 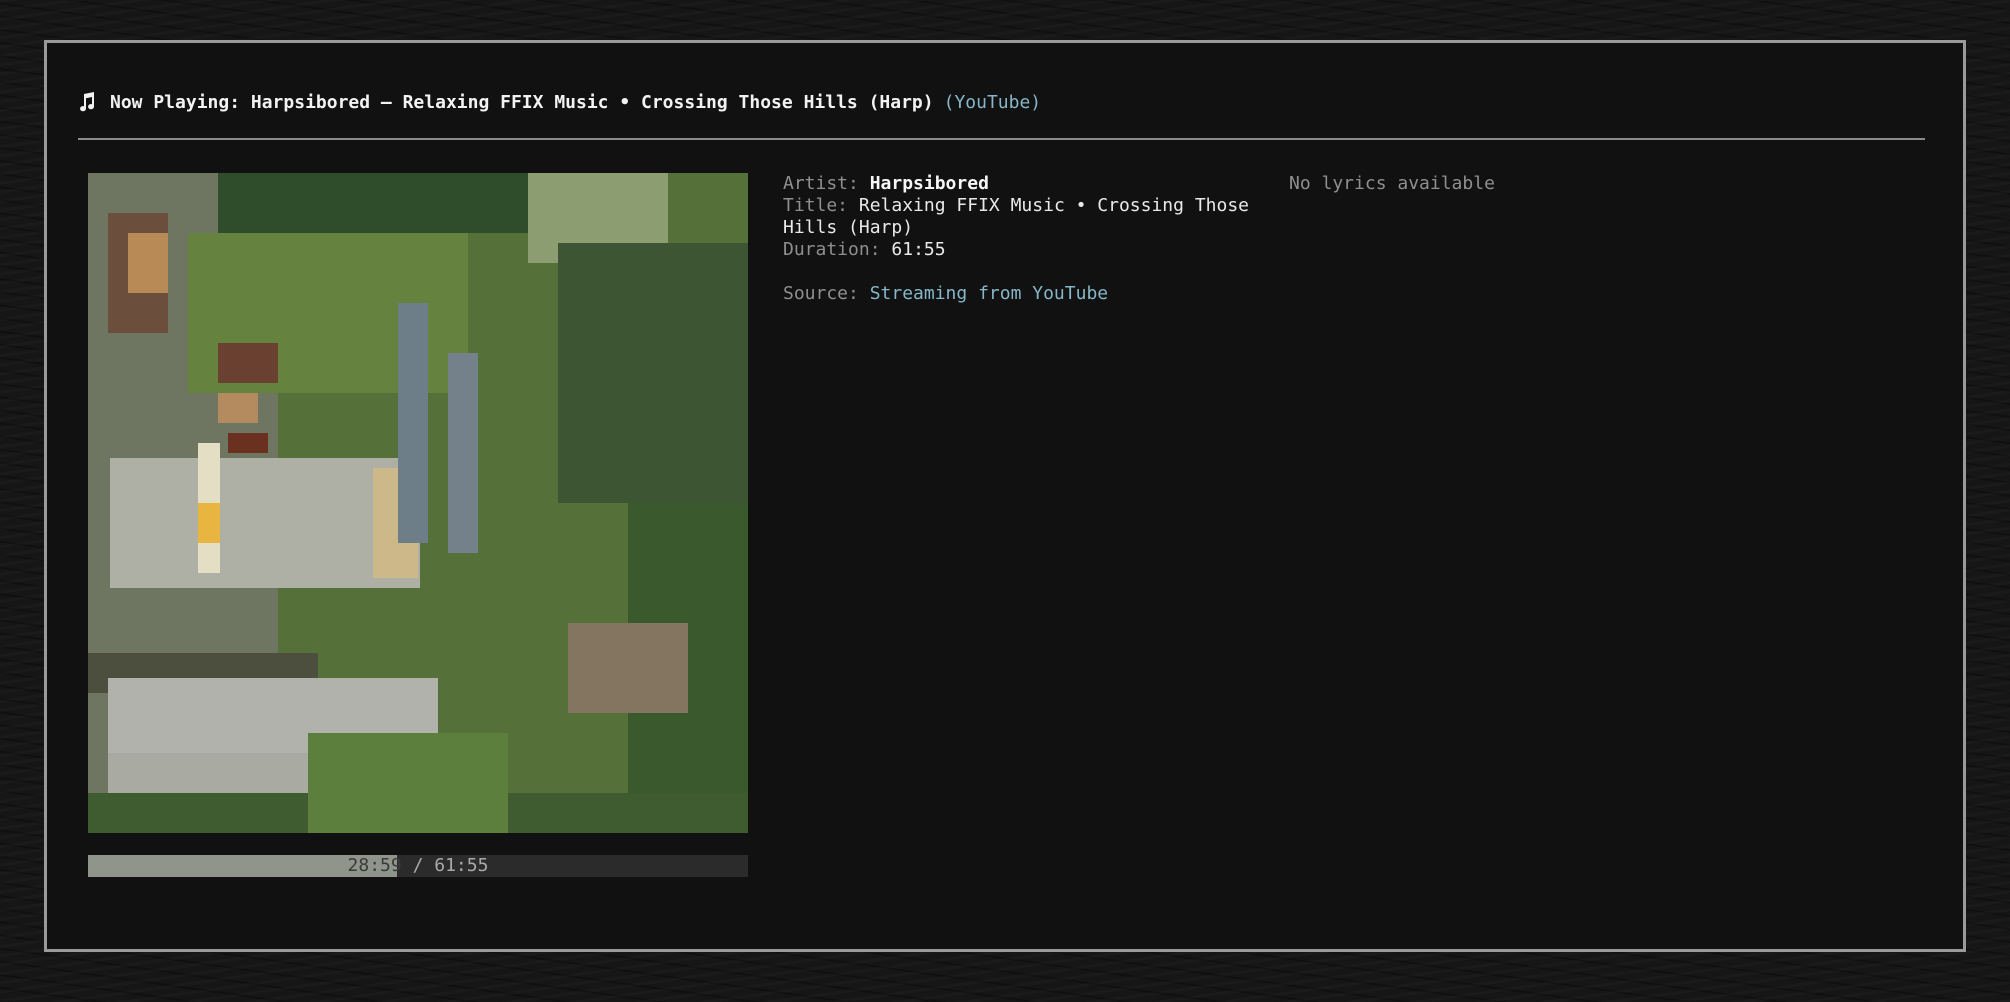 What do you see at coordinates (918, 249) in the screenshot?
I see `duration-value: 61:55` at bounding box center [918, 249].